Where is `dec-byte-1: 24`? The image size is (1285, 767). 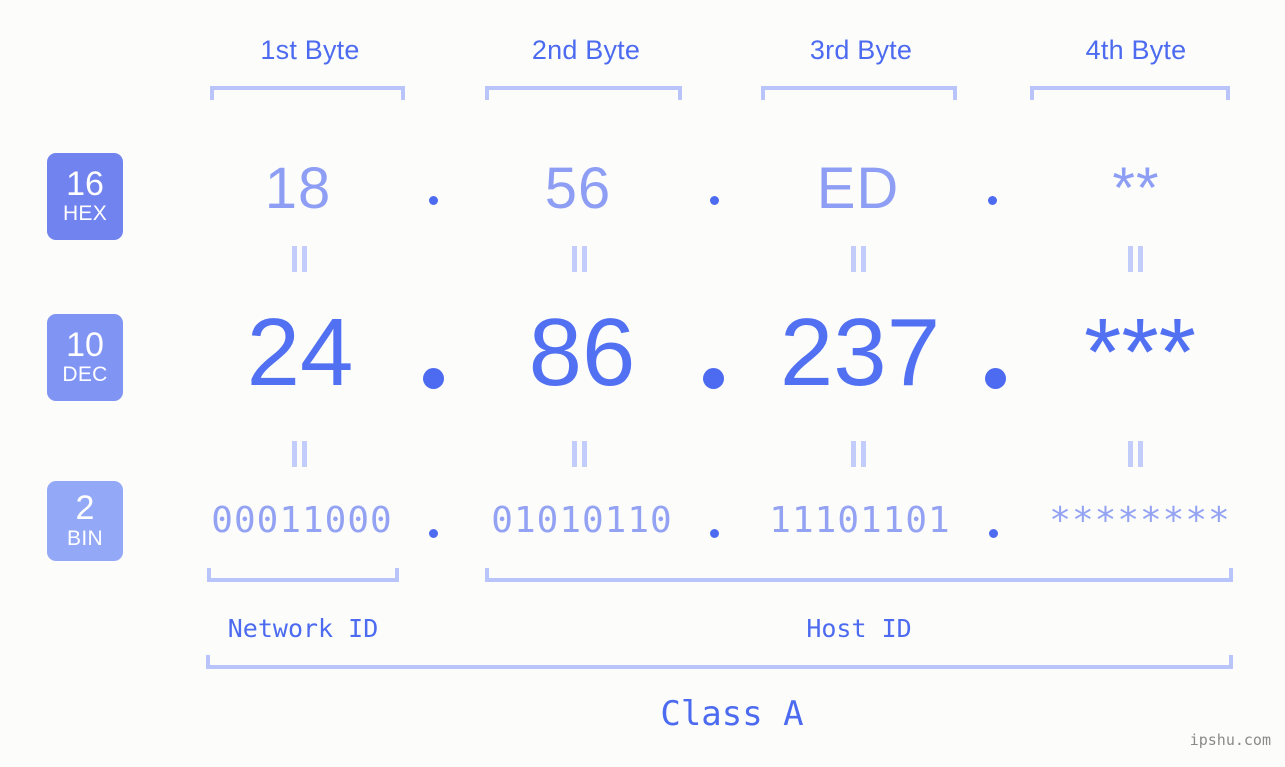 dec-byte-1: 24 is located at coordinates (300, 352).